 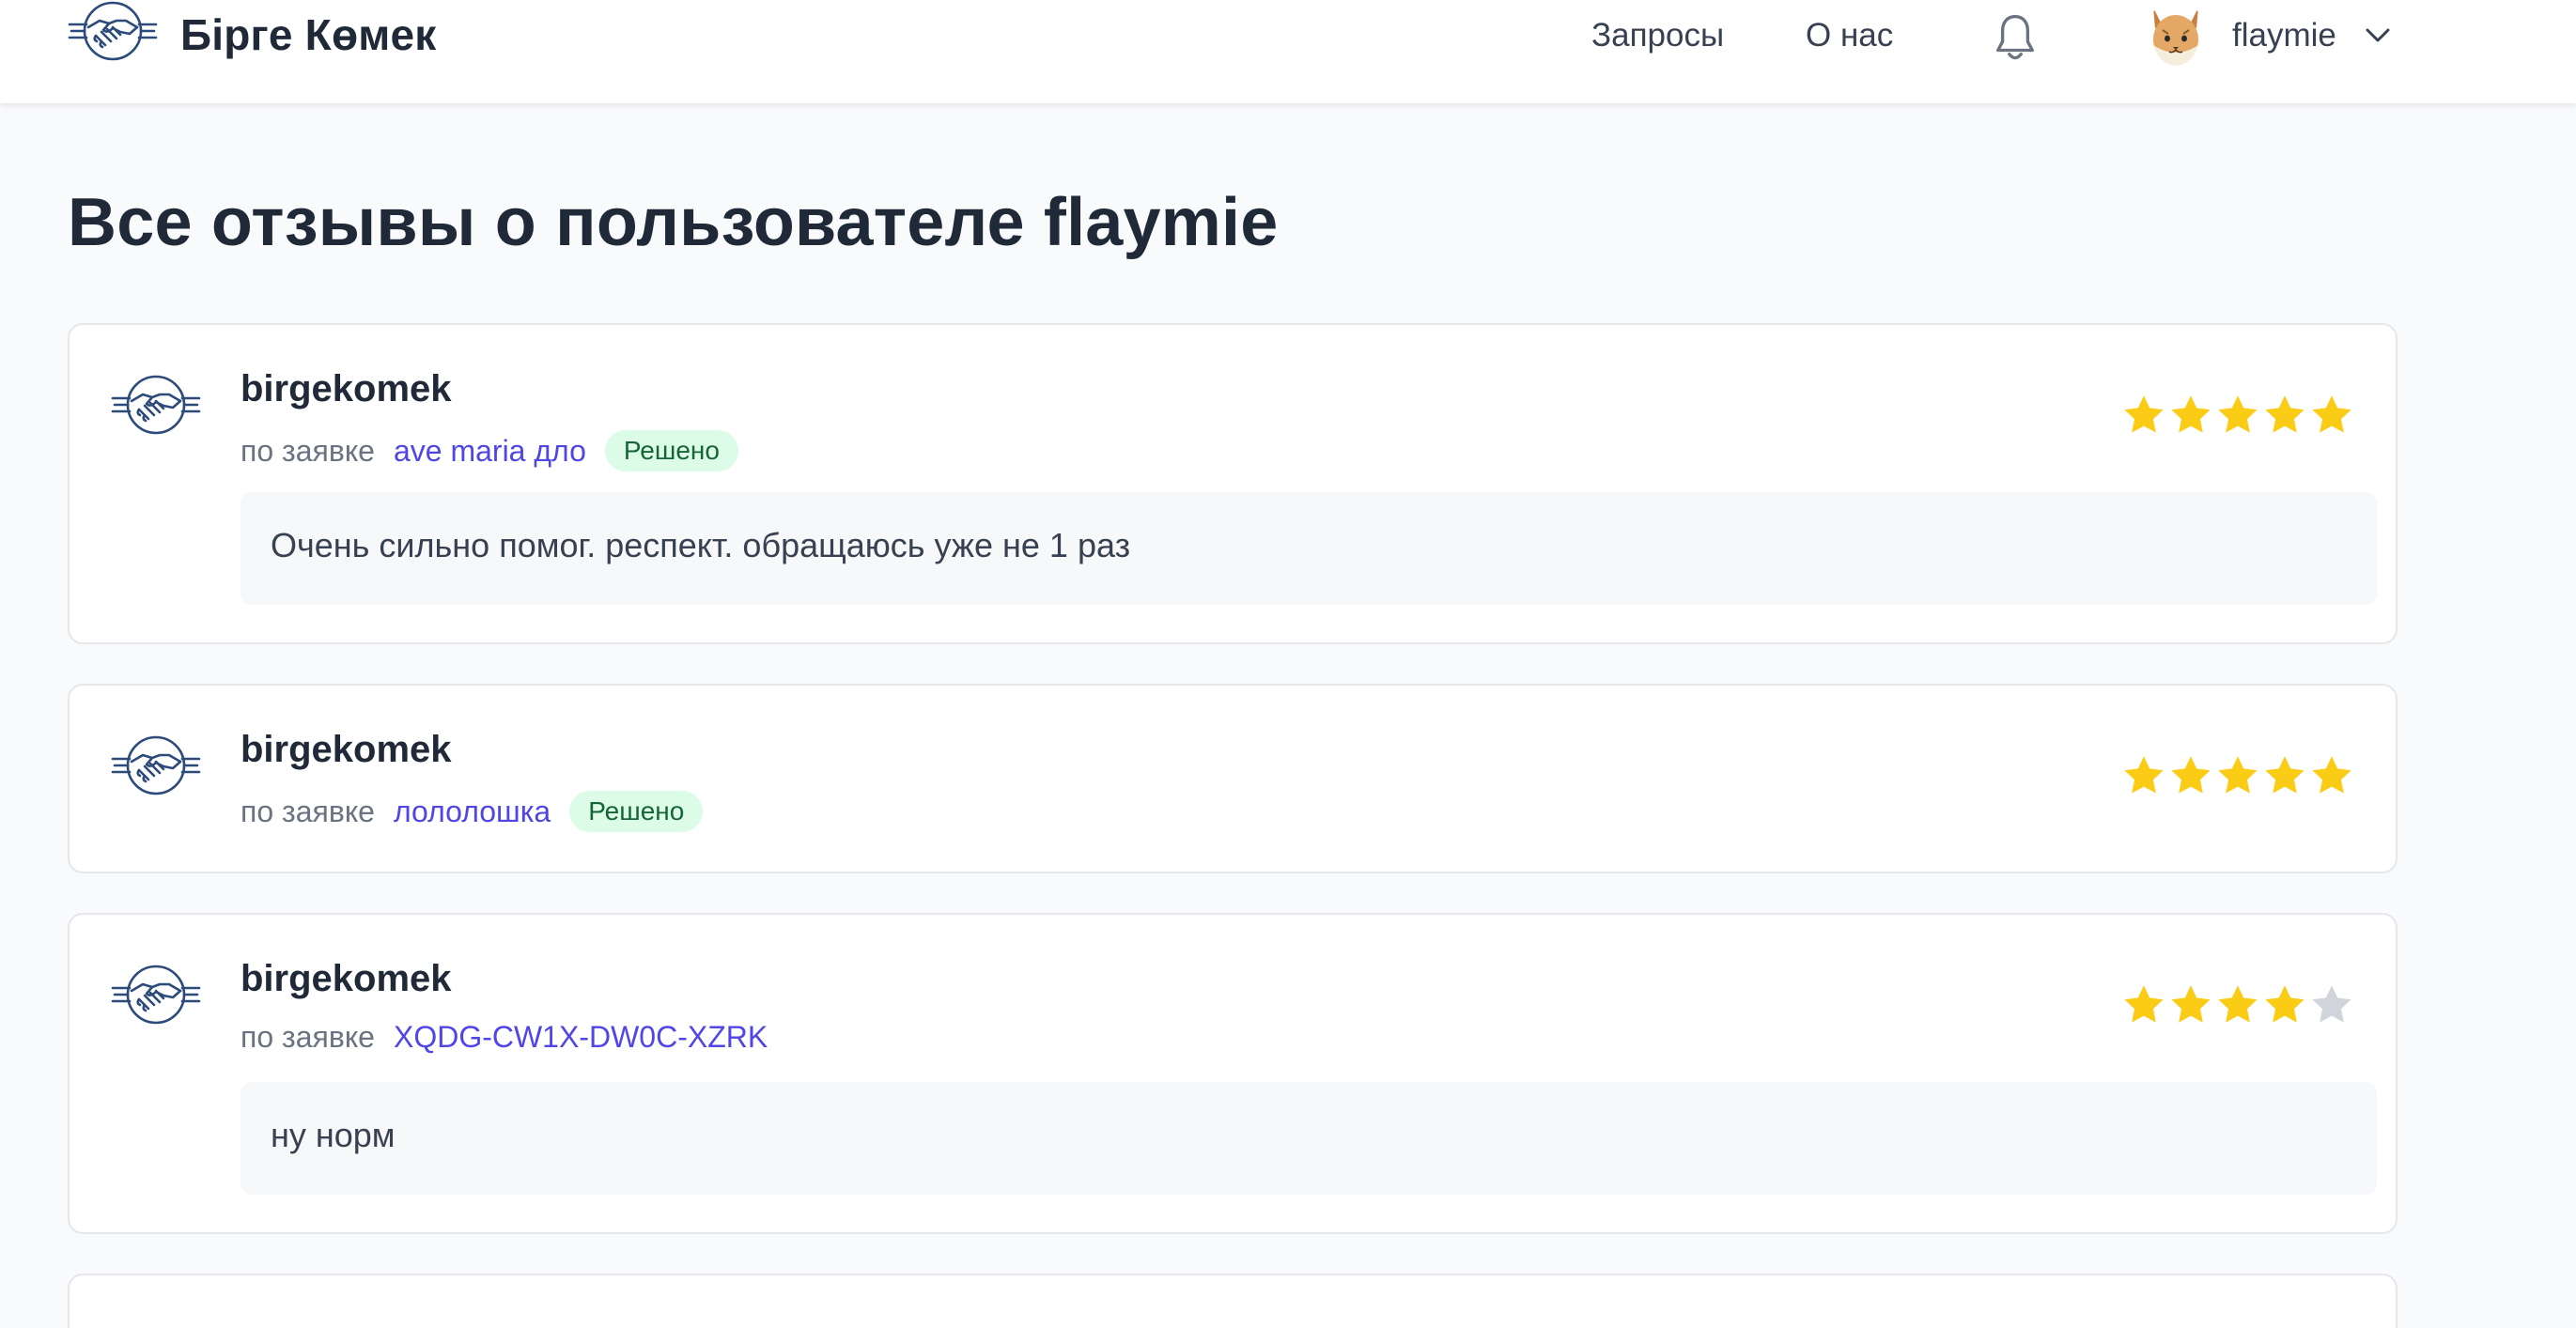 What do you see at coordinates (308, 34) in the screenshot?
I see `brand-name: Бірге Көмек` at bounding box center [308, 34].